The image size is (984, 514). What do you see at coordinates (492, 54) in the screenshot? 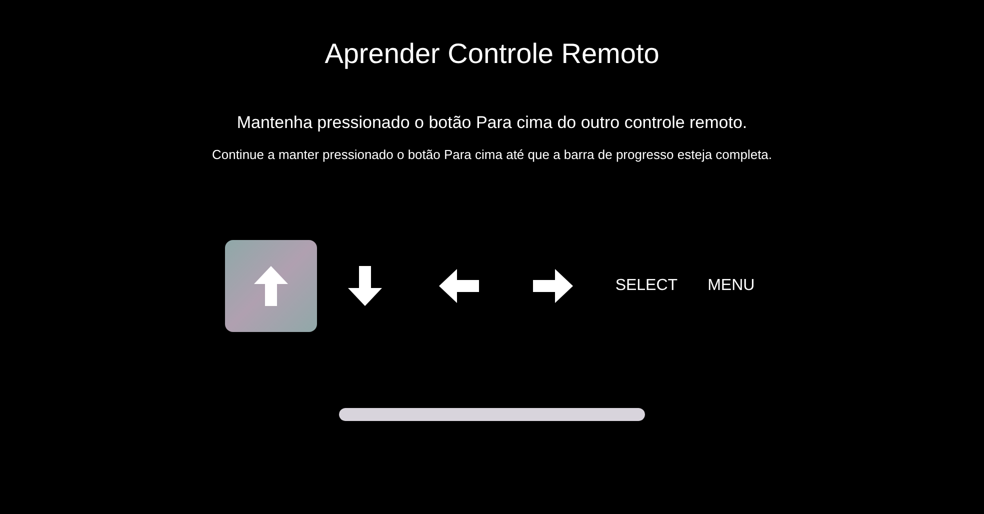
I see `screen-title: Aprender Controle Remoto` at bounding box center [492, 54].